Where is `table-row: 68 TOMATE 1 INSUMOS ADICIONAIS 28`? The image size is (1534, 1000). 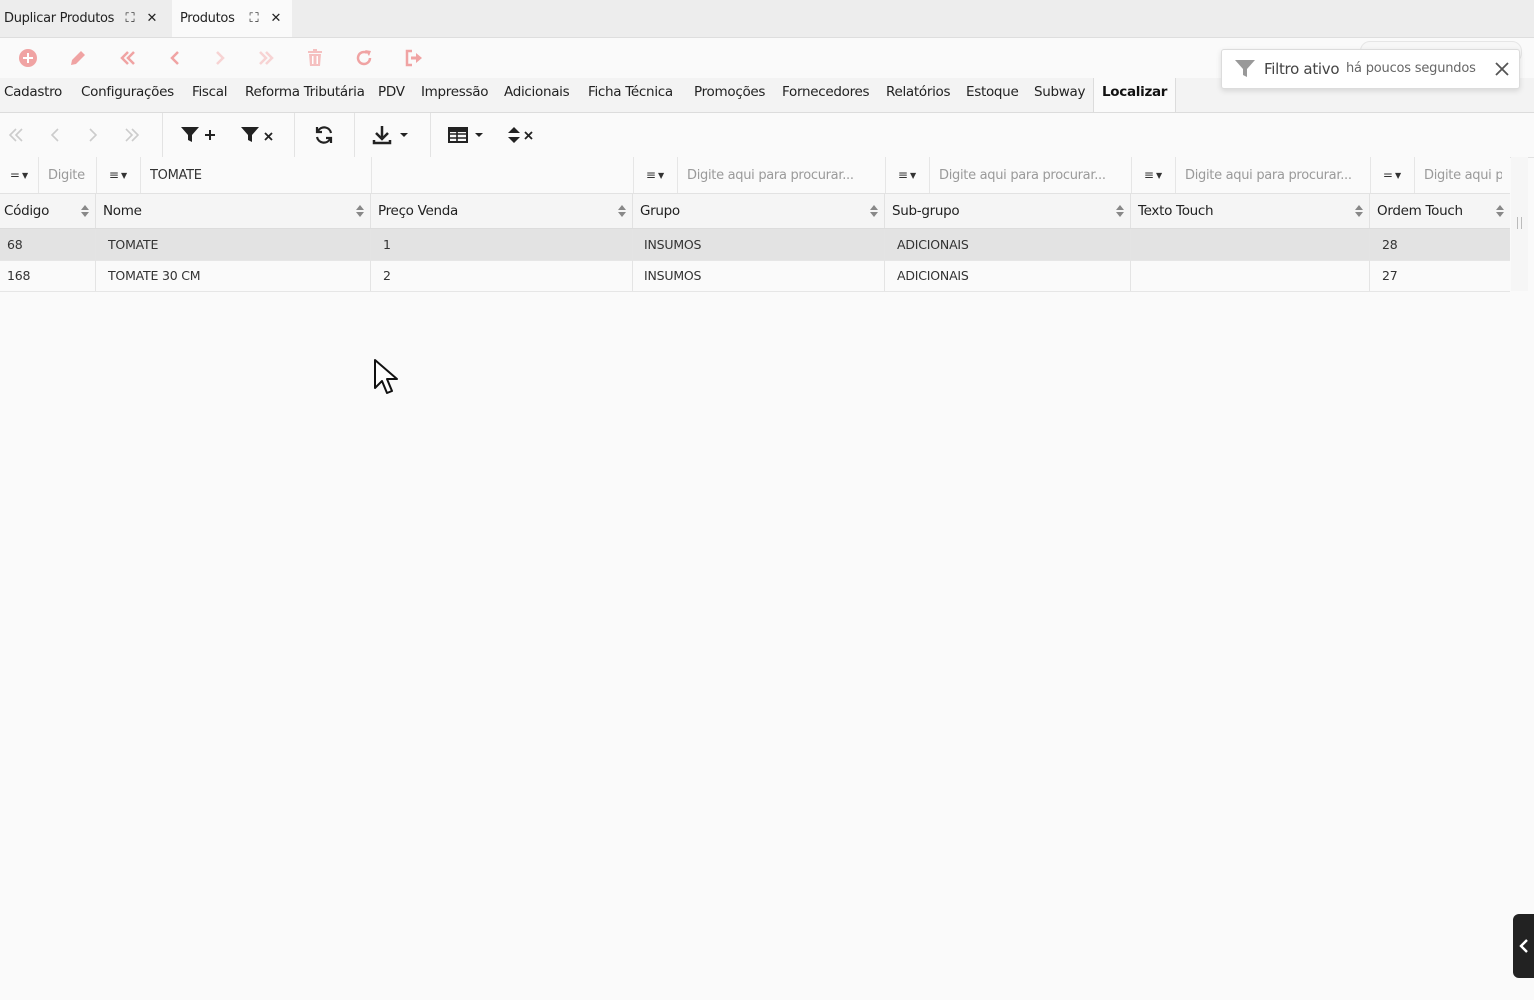 table-row: 68 TOMATE 1 INSUMOS ADICIONAIS 28 is located at coordinates (755, 245).